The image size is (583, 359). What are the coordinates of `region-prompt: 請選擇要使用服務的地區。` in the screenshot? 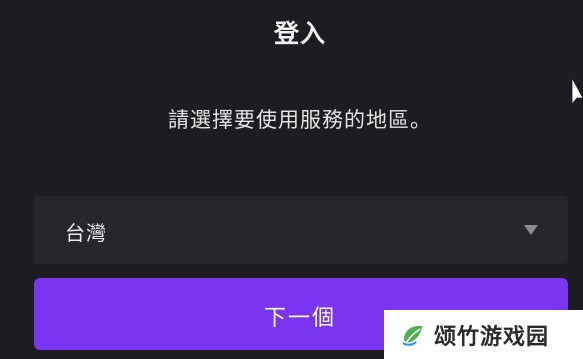 It's located at (300, 120).